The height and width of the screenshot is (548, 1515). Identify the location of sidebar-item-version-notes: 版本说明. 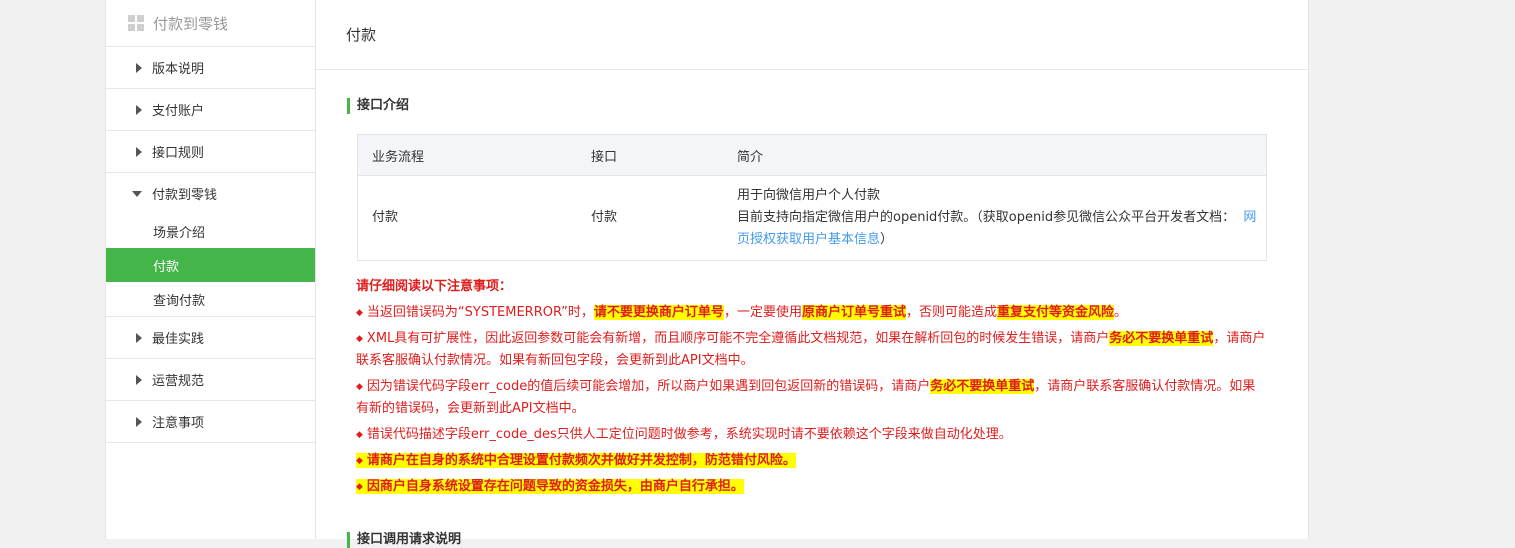
(210, 68).